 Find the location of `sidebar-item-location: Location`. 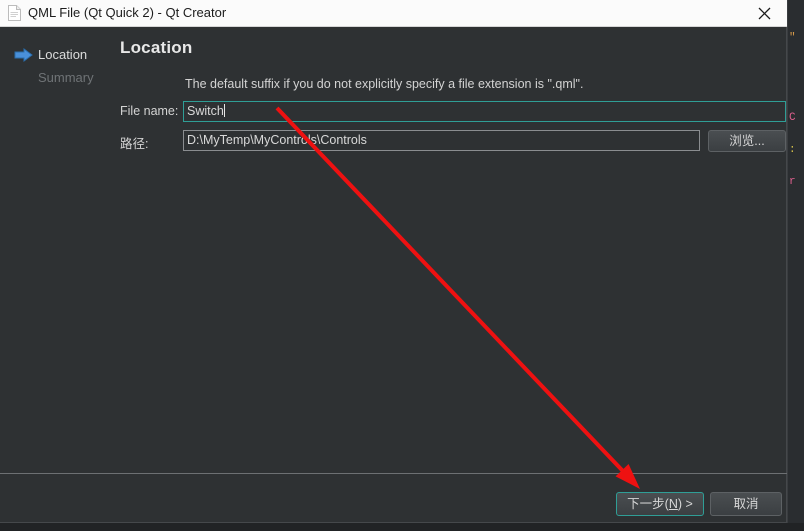

sidebar-item-location: Location is located at coordinates (50, 55).